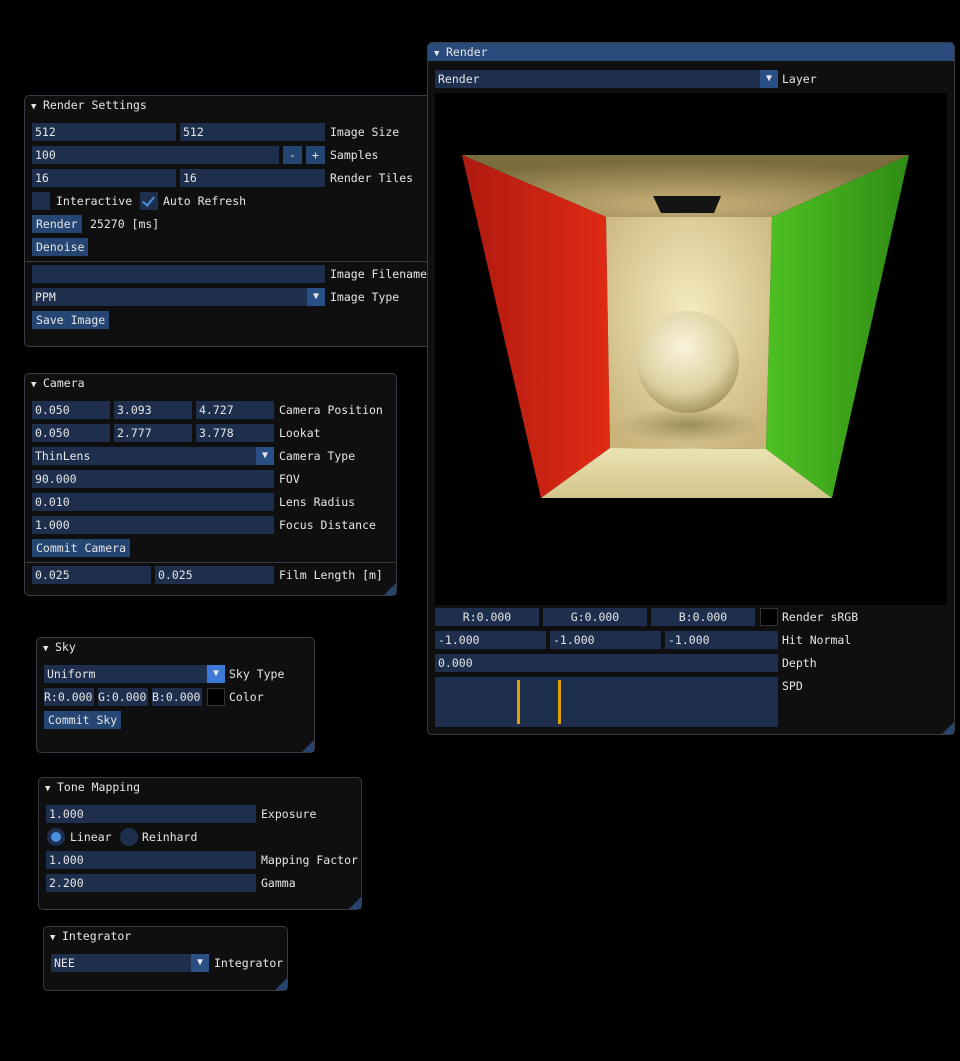 Image resolution: width=960 pixels, height=1061 pixels. What do you see at coordinates (210, 383) in the screenshot?
I see `camera-titlebar: ▼ Camera` at bounding box center [210, 383].